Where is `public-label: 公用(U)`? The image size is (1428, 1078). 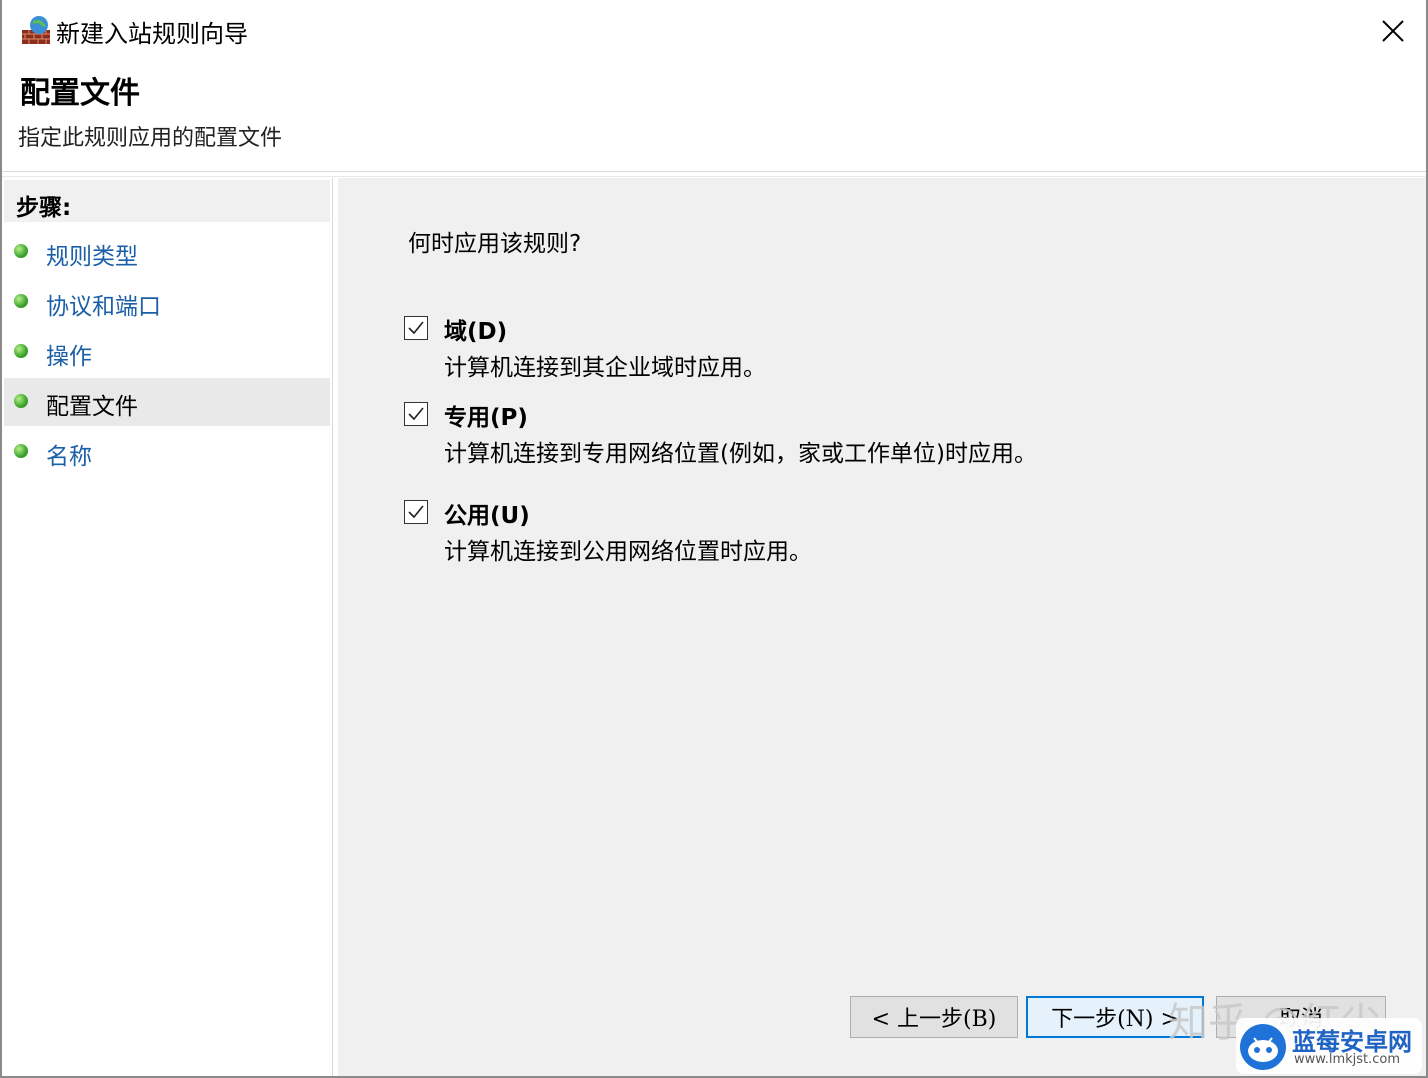
public-label: 公用(U) is located at coordinates (487, 513).